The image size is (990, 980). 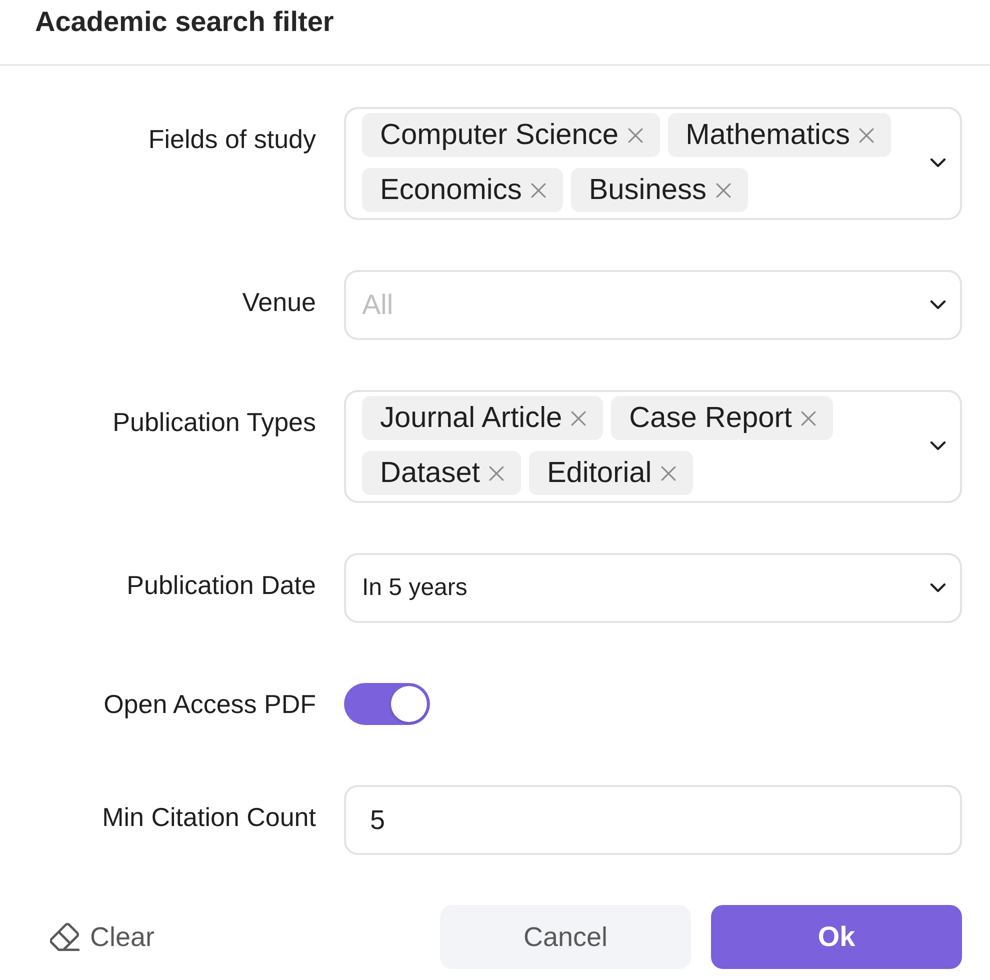 I want to click on tag-label: Journal Article, so click(x=471, y=418).